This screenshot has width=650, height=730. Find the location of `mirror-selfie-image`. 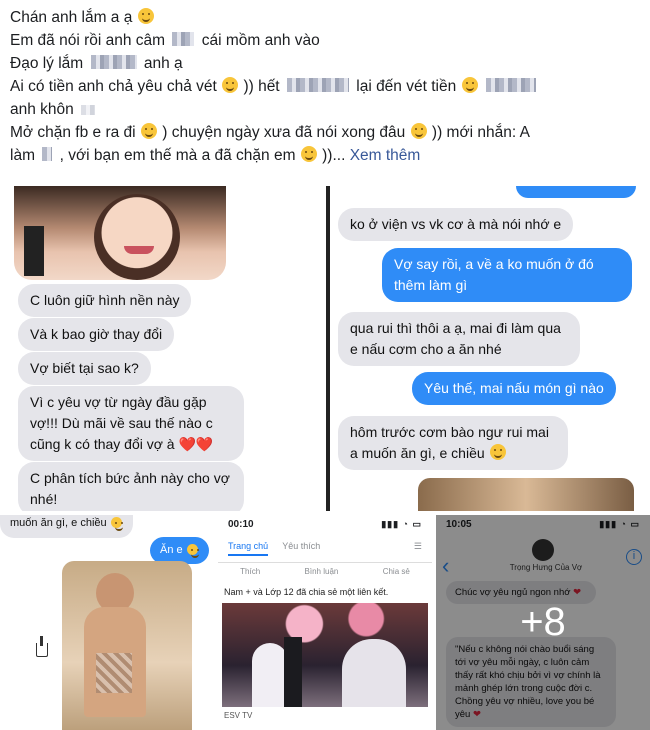

mirror-selfie-image is located at coordinates (127, 645).